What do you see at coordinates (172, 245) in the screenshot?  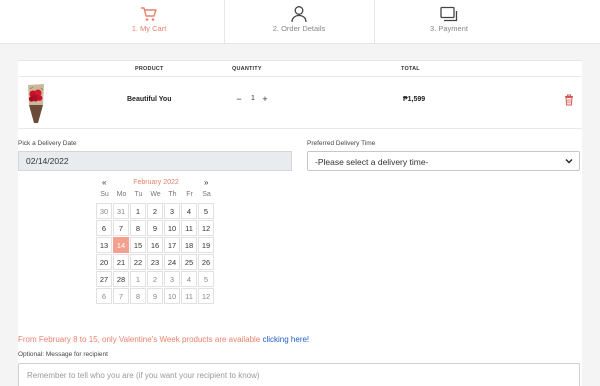 I see `calendar-day: 17` at bounding box center [172, 245].